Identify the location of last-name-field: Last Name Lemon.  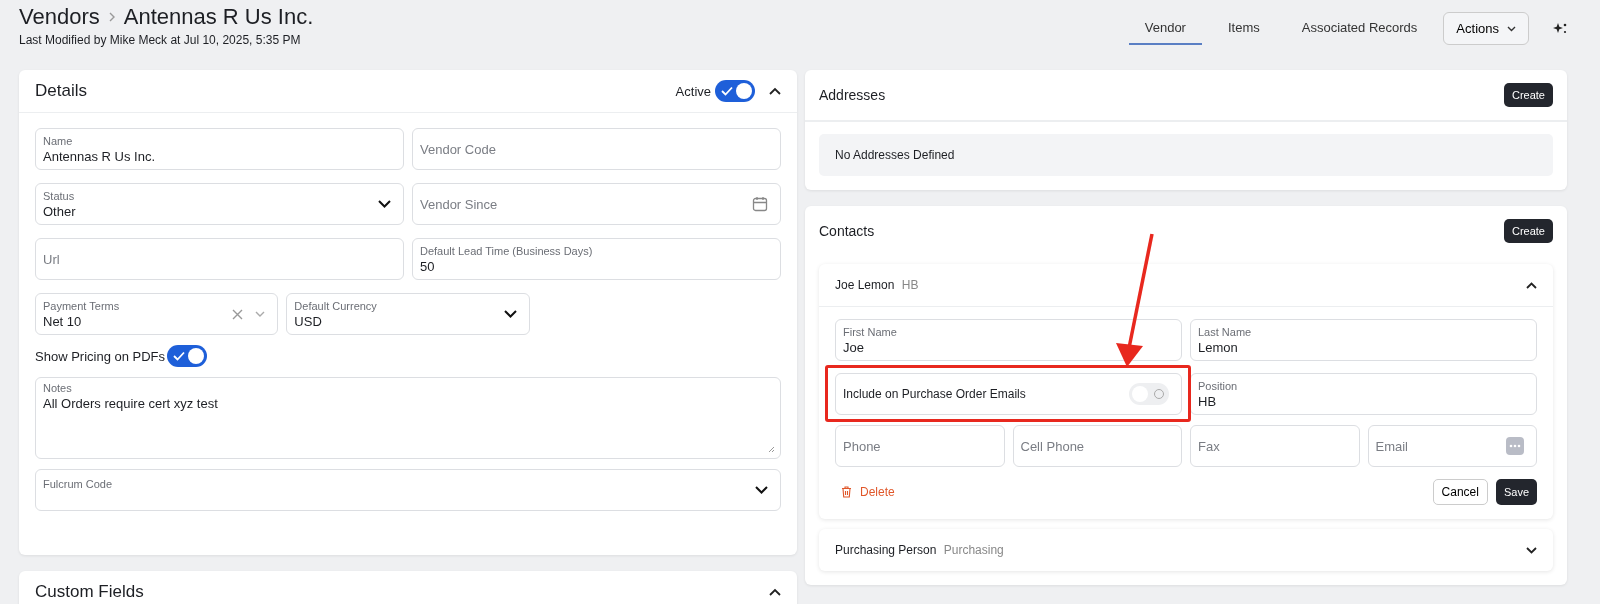
(1363, 340).